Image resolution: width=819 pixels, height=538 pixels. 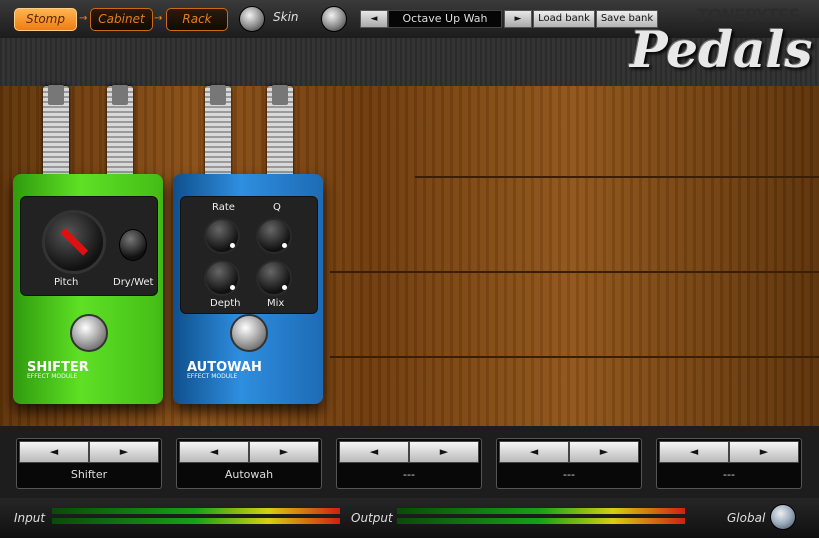 What do you see at coordinates (721, 49) in the screenshot?
I see `product-logo: Pedals` at bounding box center [721, 49].